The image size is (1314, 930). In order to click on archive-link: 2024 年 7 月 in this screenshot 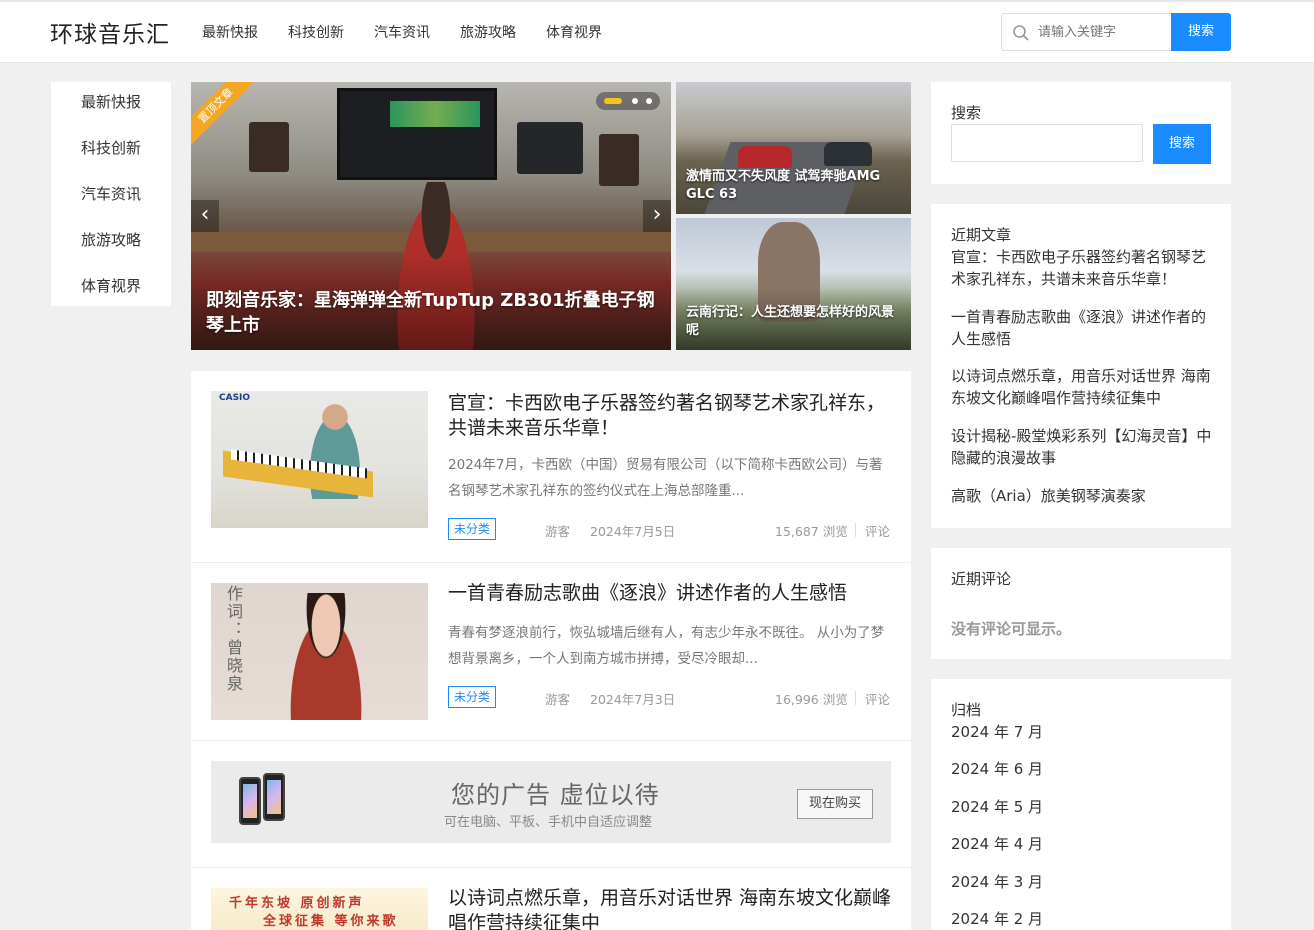, I will do `click(1082, 732)`.